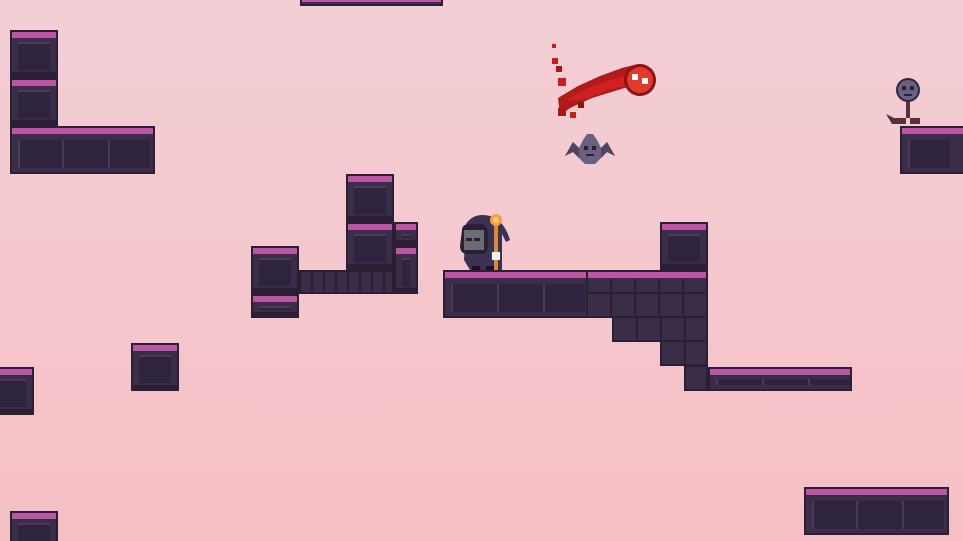  What do you see at coordinates (590, 149) in the screenshot?
I see `bat-enemy-icon` at bounding box center [590, 149].